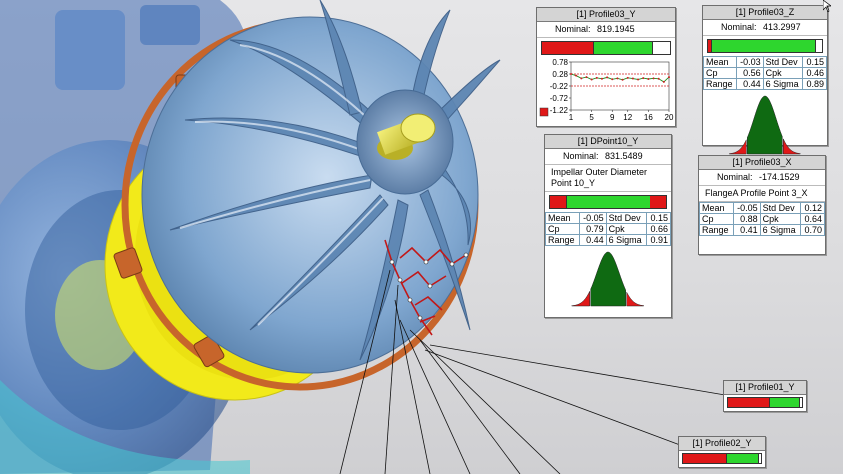 Image resolution: width=843 pixels, height=474 pixels. What do you see at coordinates (559, 86) in the screenshot?
I see `y-tick-label: -0.22` at bounding box center [559, 86].